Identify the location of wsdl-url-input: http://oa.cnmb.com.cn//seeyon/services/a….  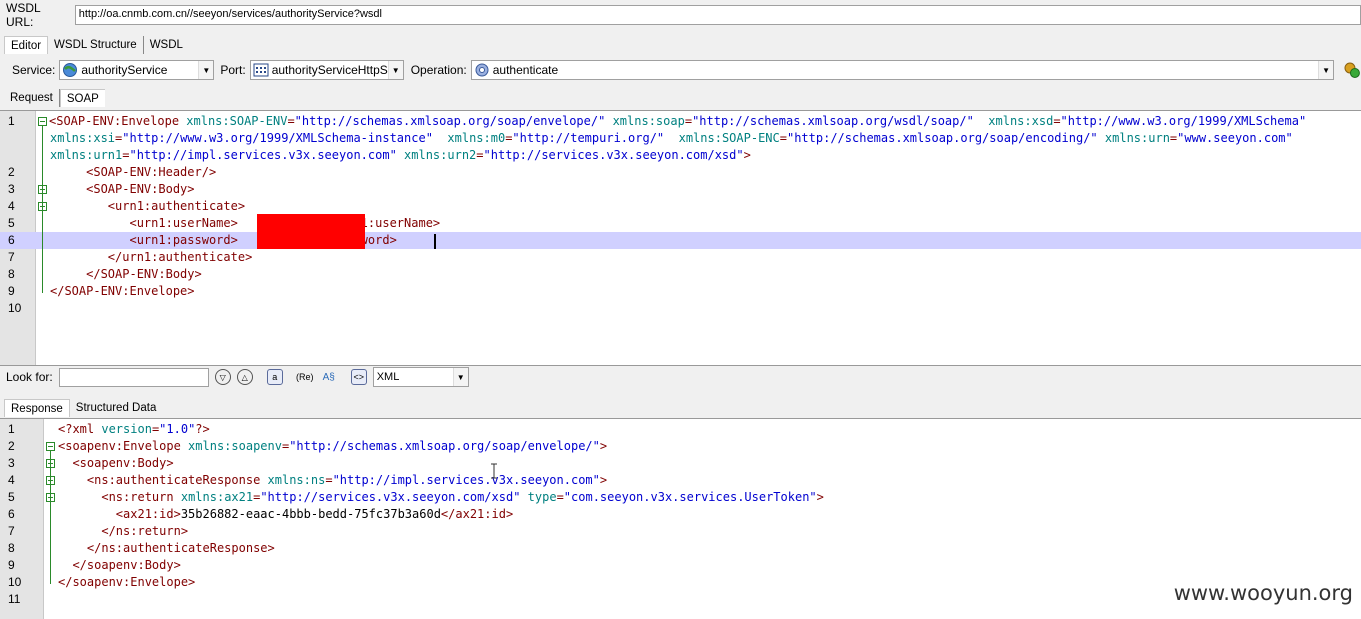
(717, 15).